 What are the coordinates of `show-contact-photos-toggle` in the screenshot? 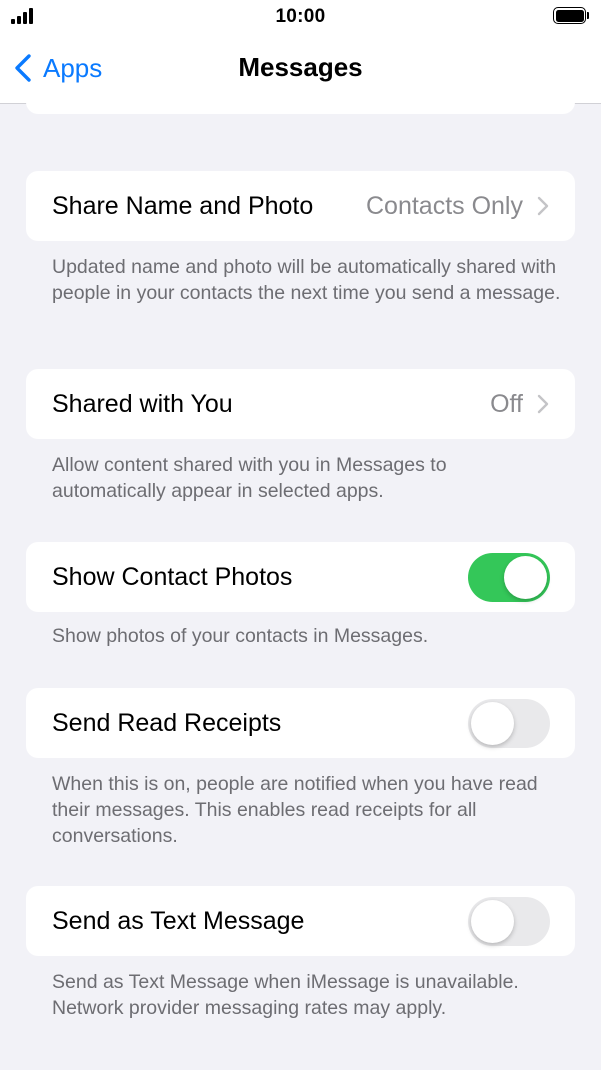 It's located at (509, 577).